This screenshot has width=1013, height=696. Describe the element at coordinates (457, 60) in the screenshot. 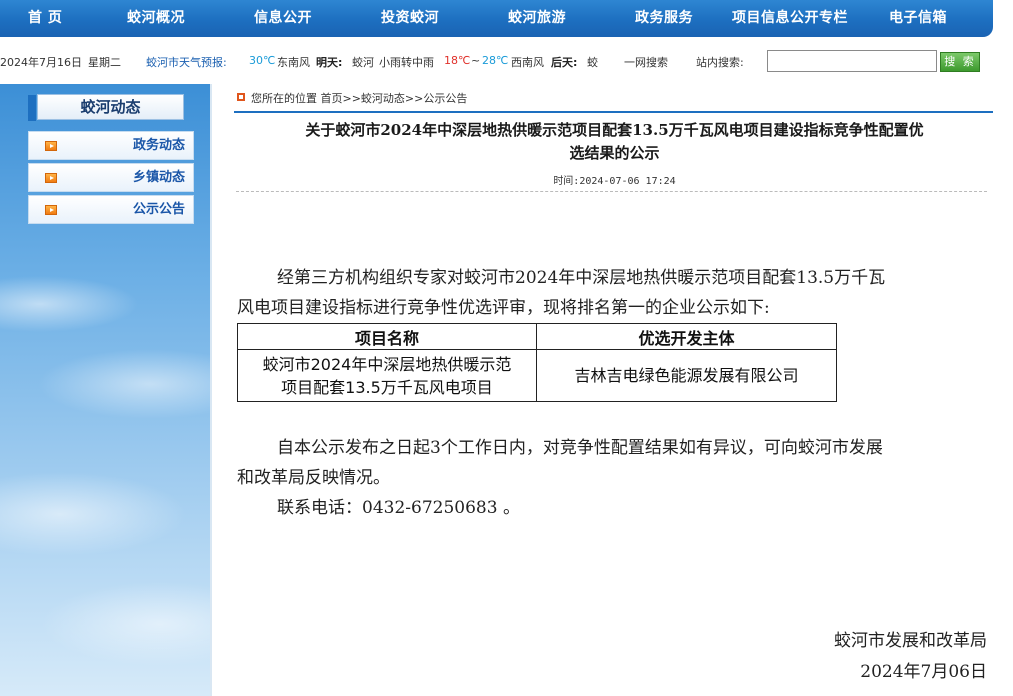

I see `tomorrow-low-temp: 18℃` at that location.